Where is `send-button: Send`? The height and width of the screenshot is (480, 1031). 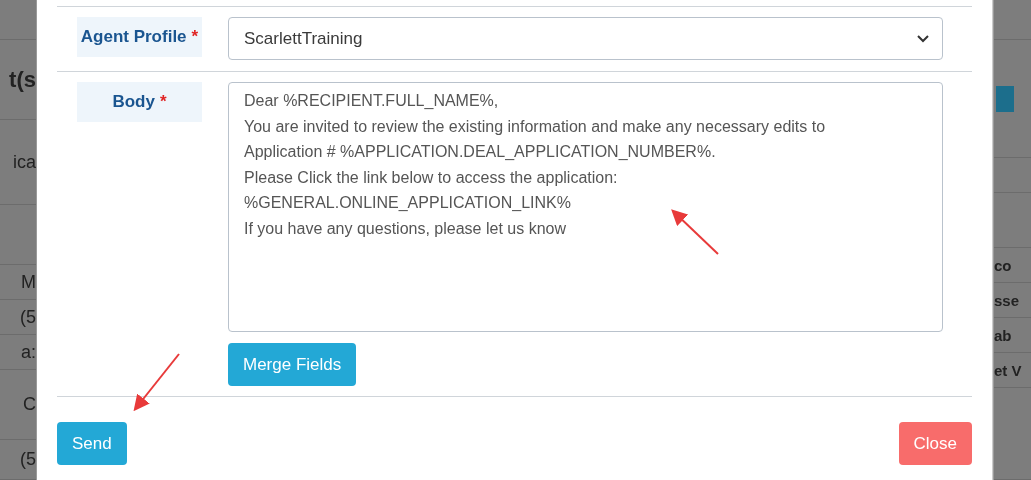
send-button: Send is located at coordinates (92, 443).